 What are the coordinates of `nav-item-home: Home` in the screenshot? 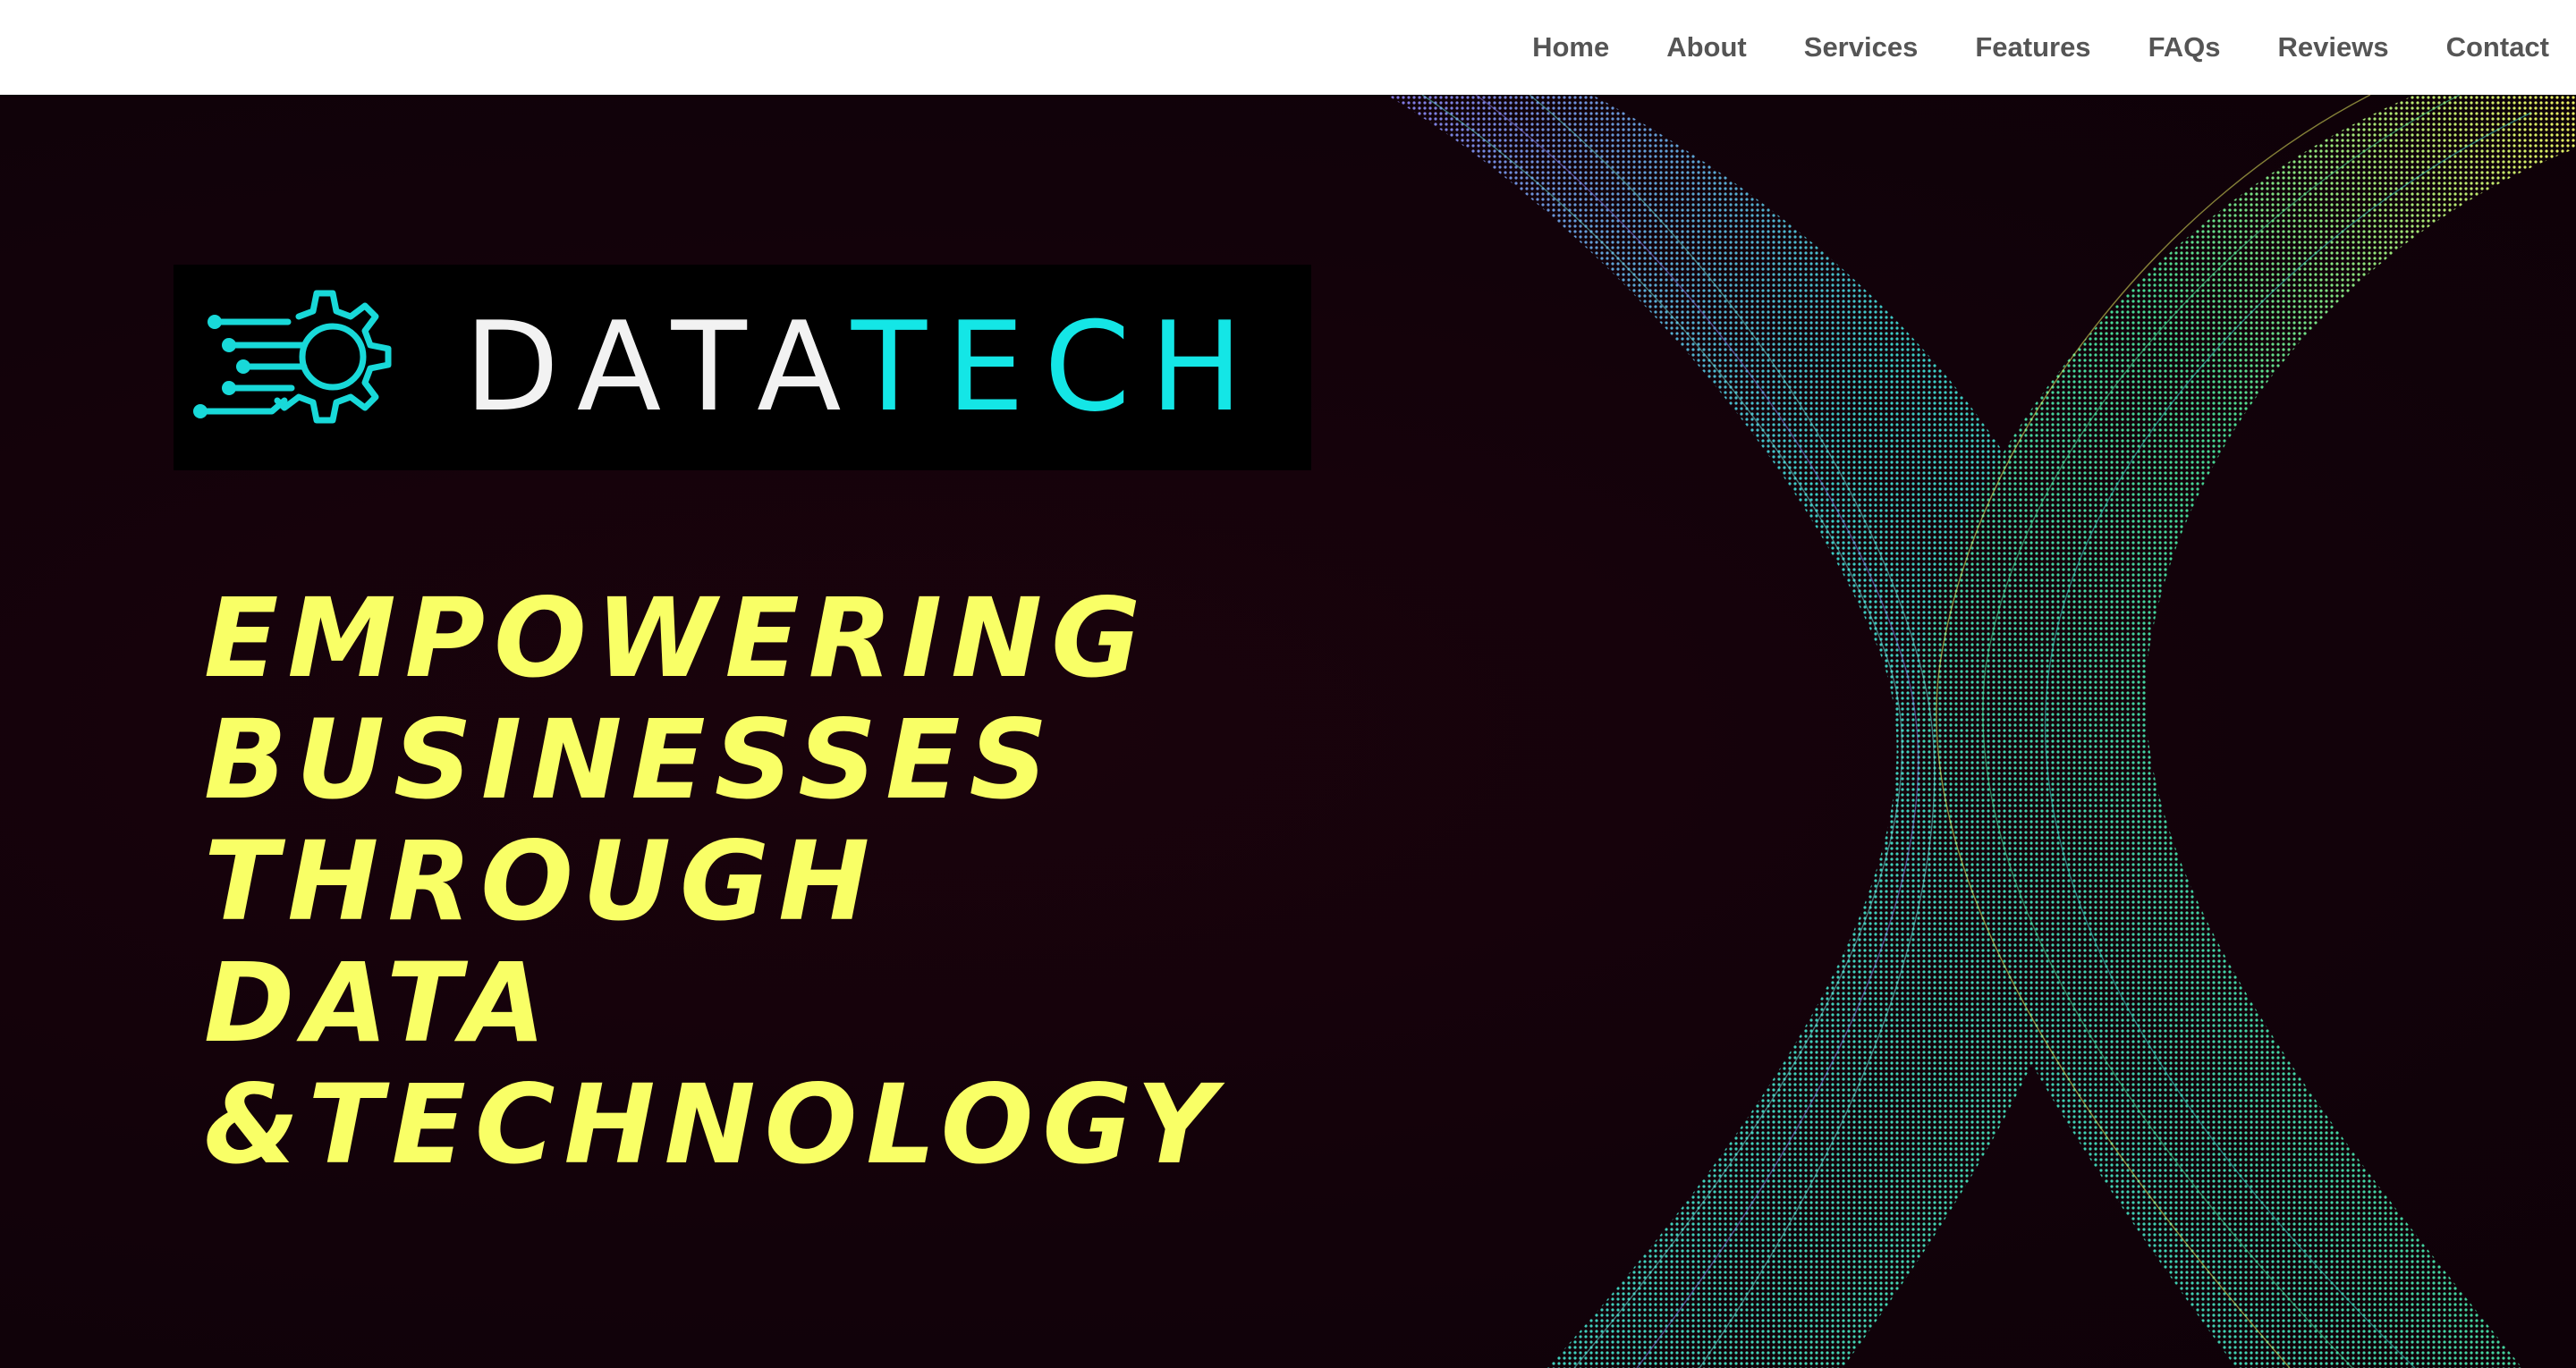 It's located at (1570, 47).